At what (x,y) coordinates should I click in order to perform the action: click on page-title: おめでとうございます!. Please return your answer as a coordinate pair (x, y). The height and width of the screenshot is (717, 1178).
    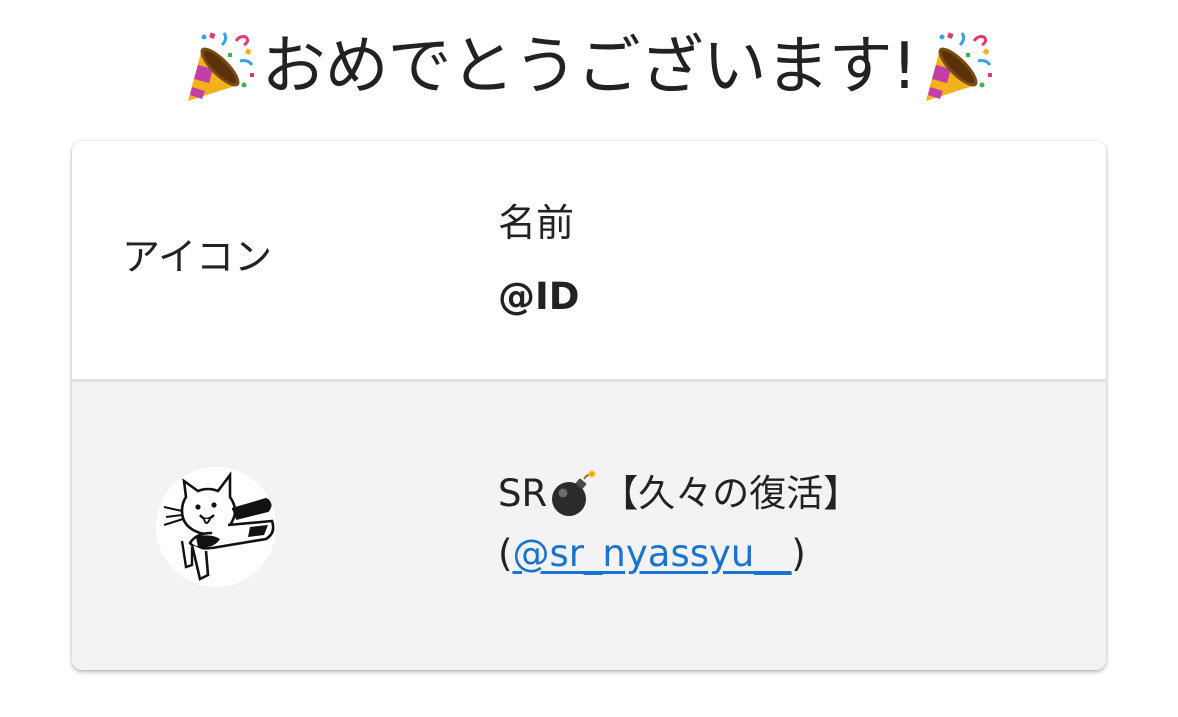
    Looking at the image, I should click on (589, 67).